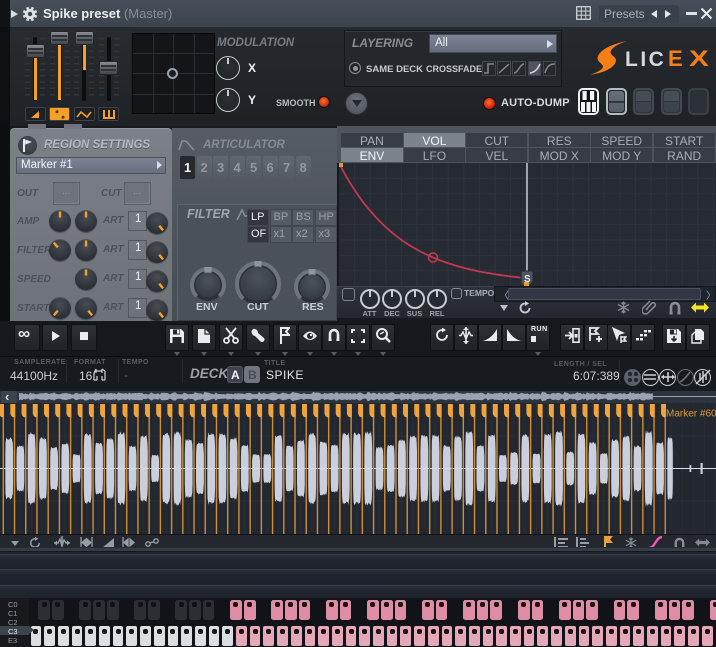 The image size is (716, 647). What do you see at coordinates (675, 58) in the screenshot?
I see `svg-text: E` at bounding box center [675, 58].